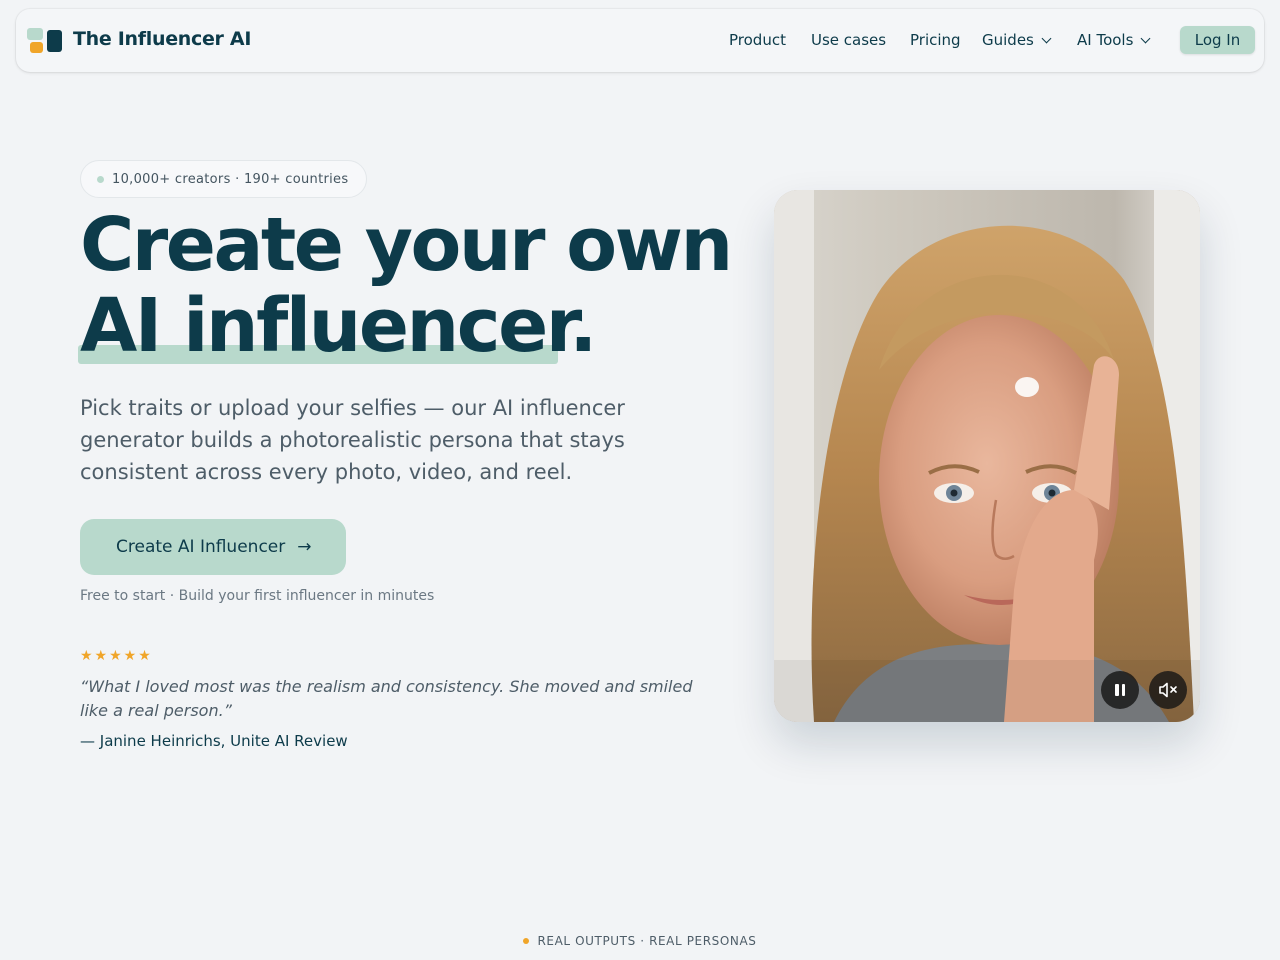 This screenshot has height=960, width=1280. What do you see at coordinates (45, 40) in the screenshot?
I see `brand-logo-icon` at bounding box center [45, 40].